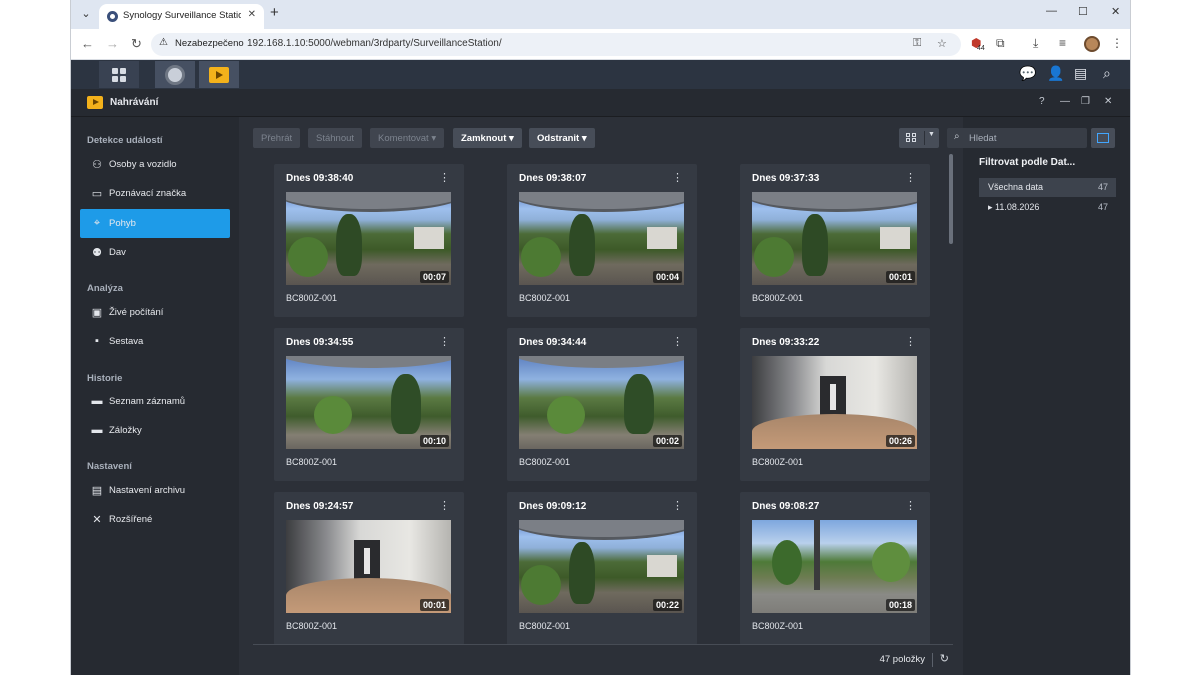 Image resolution: width=1200 pixels, height=675 pixels. Describe the element at coordinates (131, 519) in the screenshot. I see `sidebar-item-label: Rozšířené` at that location.